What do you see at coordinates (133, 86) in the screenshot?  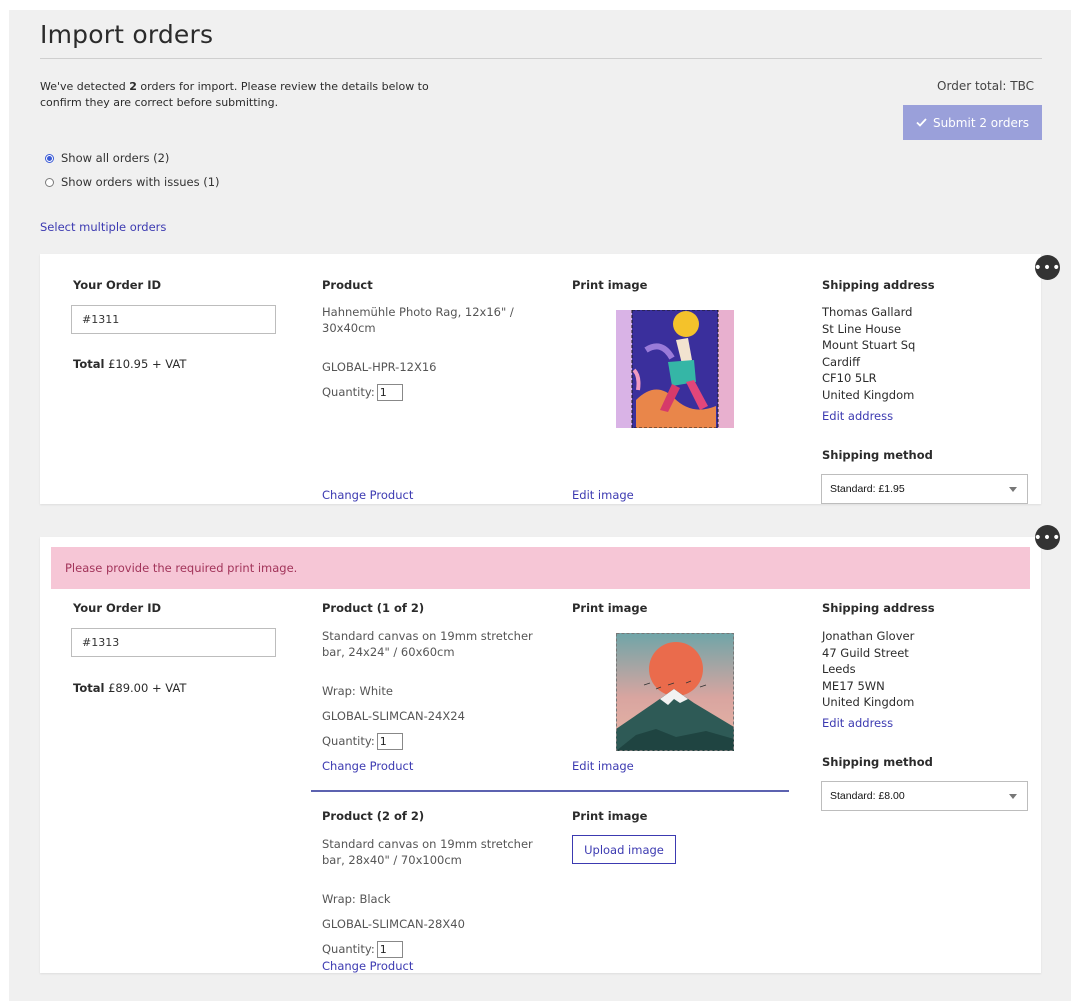 I see `intro-count: 2` at bounding box center [133, 86].